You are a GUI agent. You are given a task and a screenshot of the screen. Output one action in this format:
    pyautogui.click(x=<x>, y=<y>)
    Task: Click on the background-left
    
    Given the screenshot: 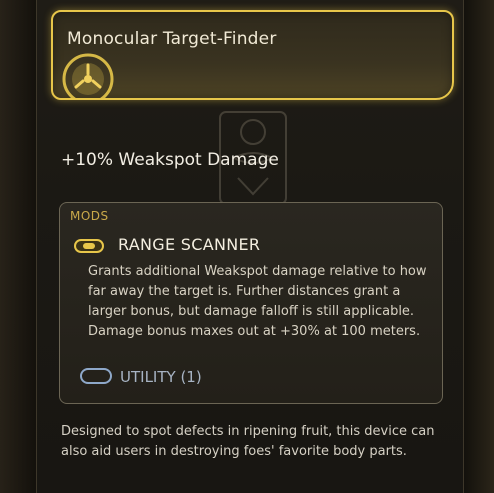 What is the action you would take?
    pyautogui.click(x=18, y=246)
    